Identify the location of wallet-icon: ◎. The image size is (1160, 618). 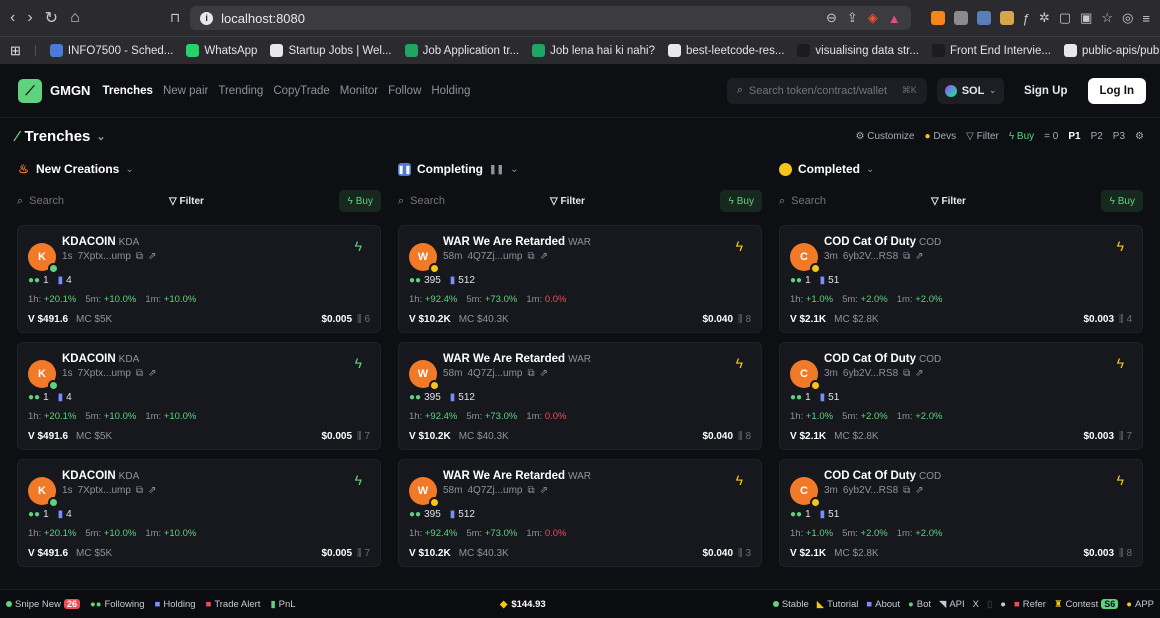
(1127, 18).